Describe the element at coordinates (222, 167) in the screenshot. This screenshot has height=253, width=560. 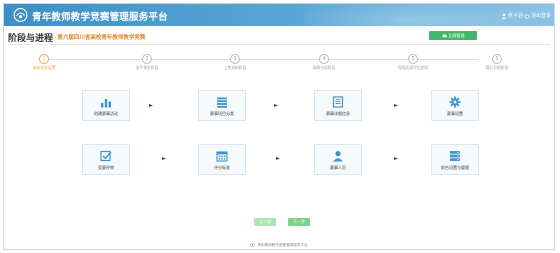
I see `tile-label: 评分标准` at that location.